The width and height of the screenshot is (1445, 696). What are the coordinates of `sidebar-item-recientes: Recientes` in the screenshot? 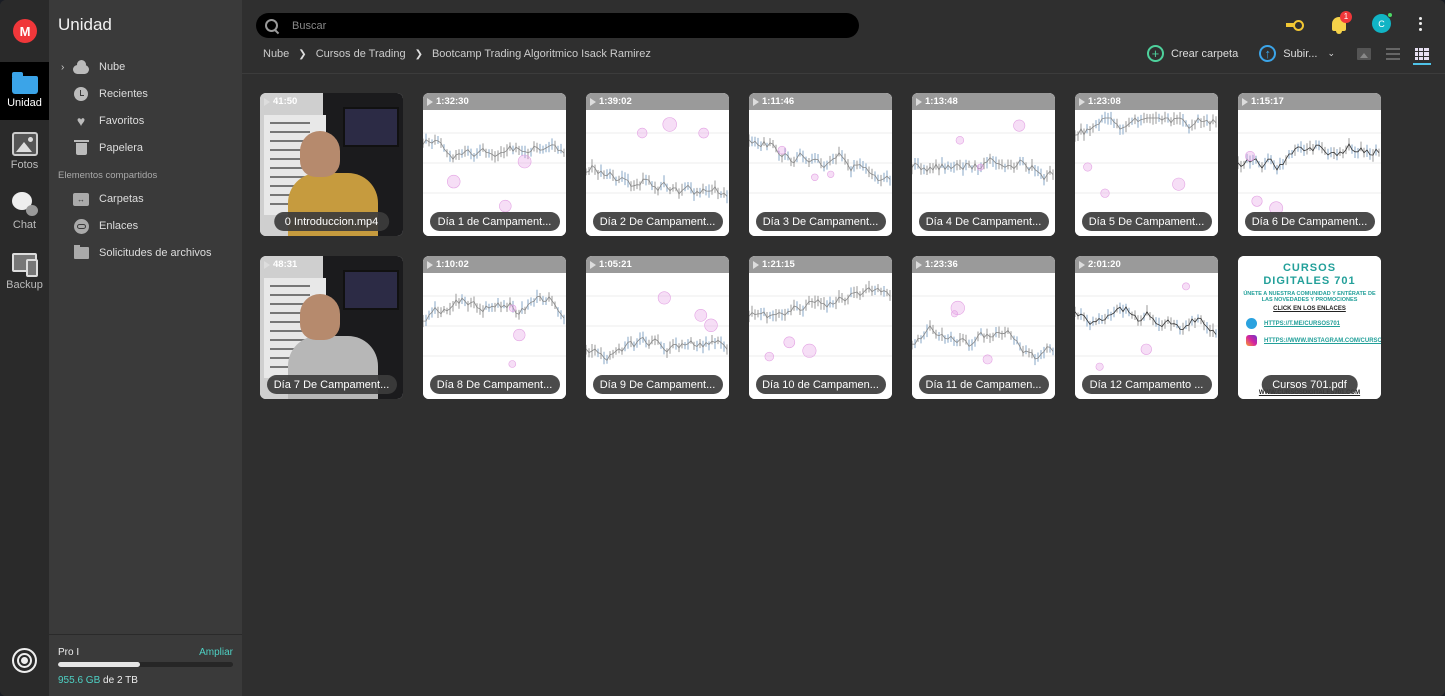 It's located at (104, 94).